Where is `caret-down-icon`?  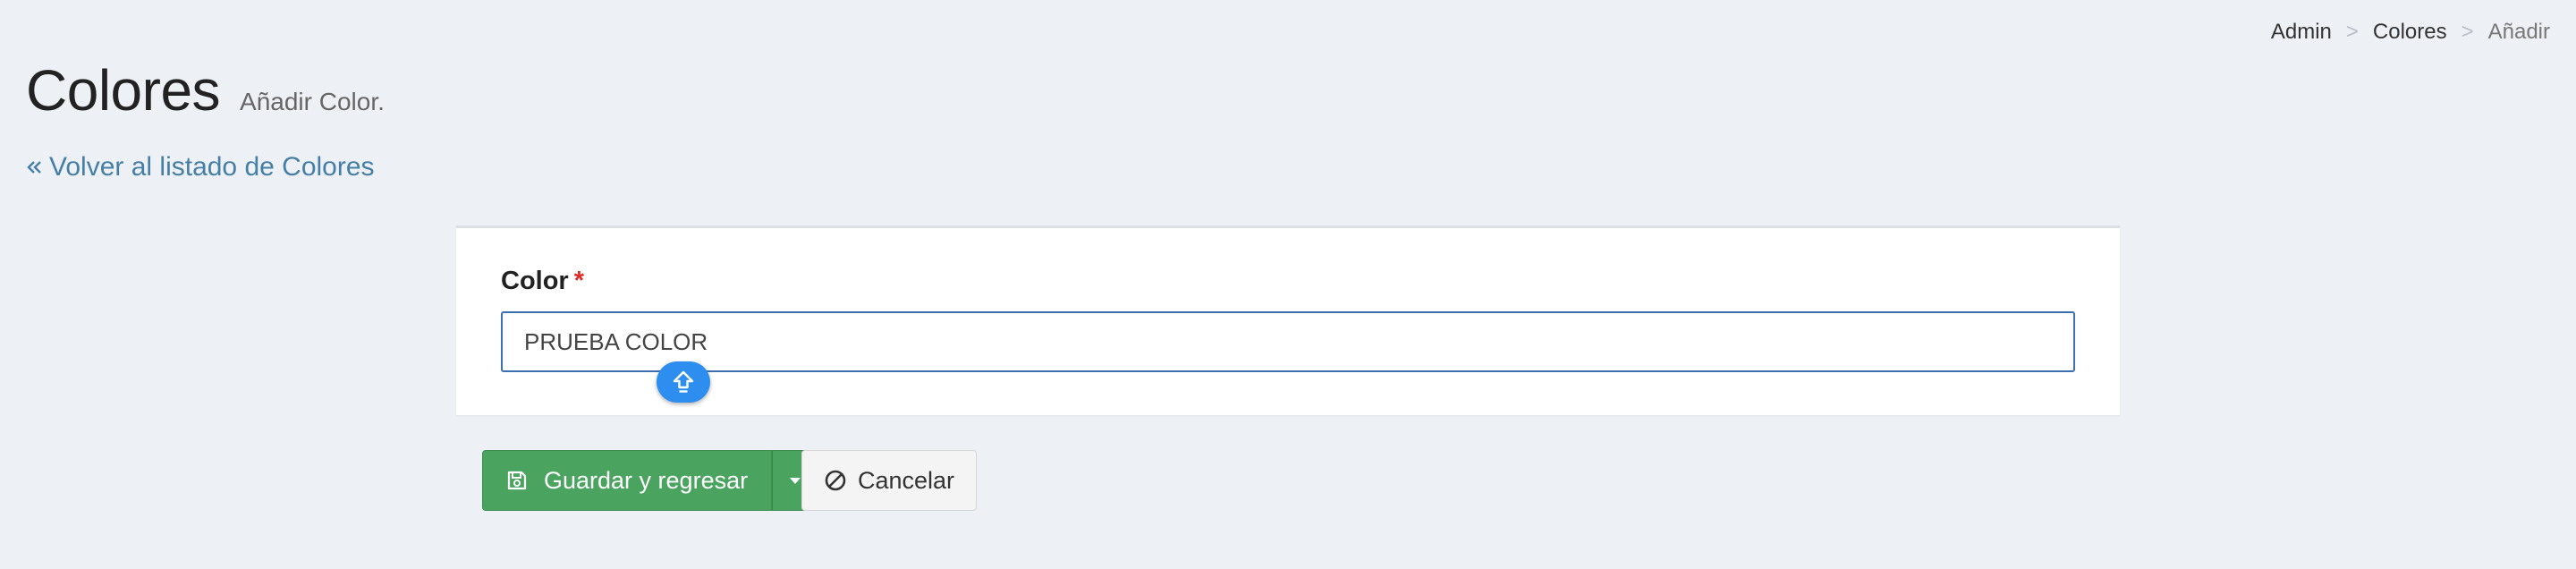
caret-down-icon is located at coordinates (795, 481).